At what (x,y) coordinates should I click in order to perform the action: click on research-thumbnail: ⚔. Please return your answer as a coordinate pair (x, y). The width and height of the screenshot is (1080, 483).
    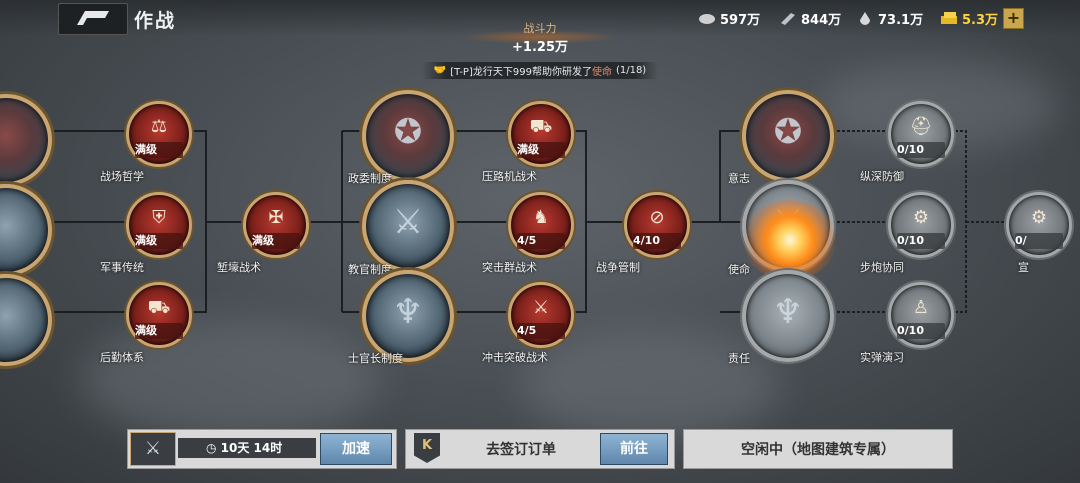
    Looking at the image, I should click on (153, 449).